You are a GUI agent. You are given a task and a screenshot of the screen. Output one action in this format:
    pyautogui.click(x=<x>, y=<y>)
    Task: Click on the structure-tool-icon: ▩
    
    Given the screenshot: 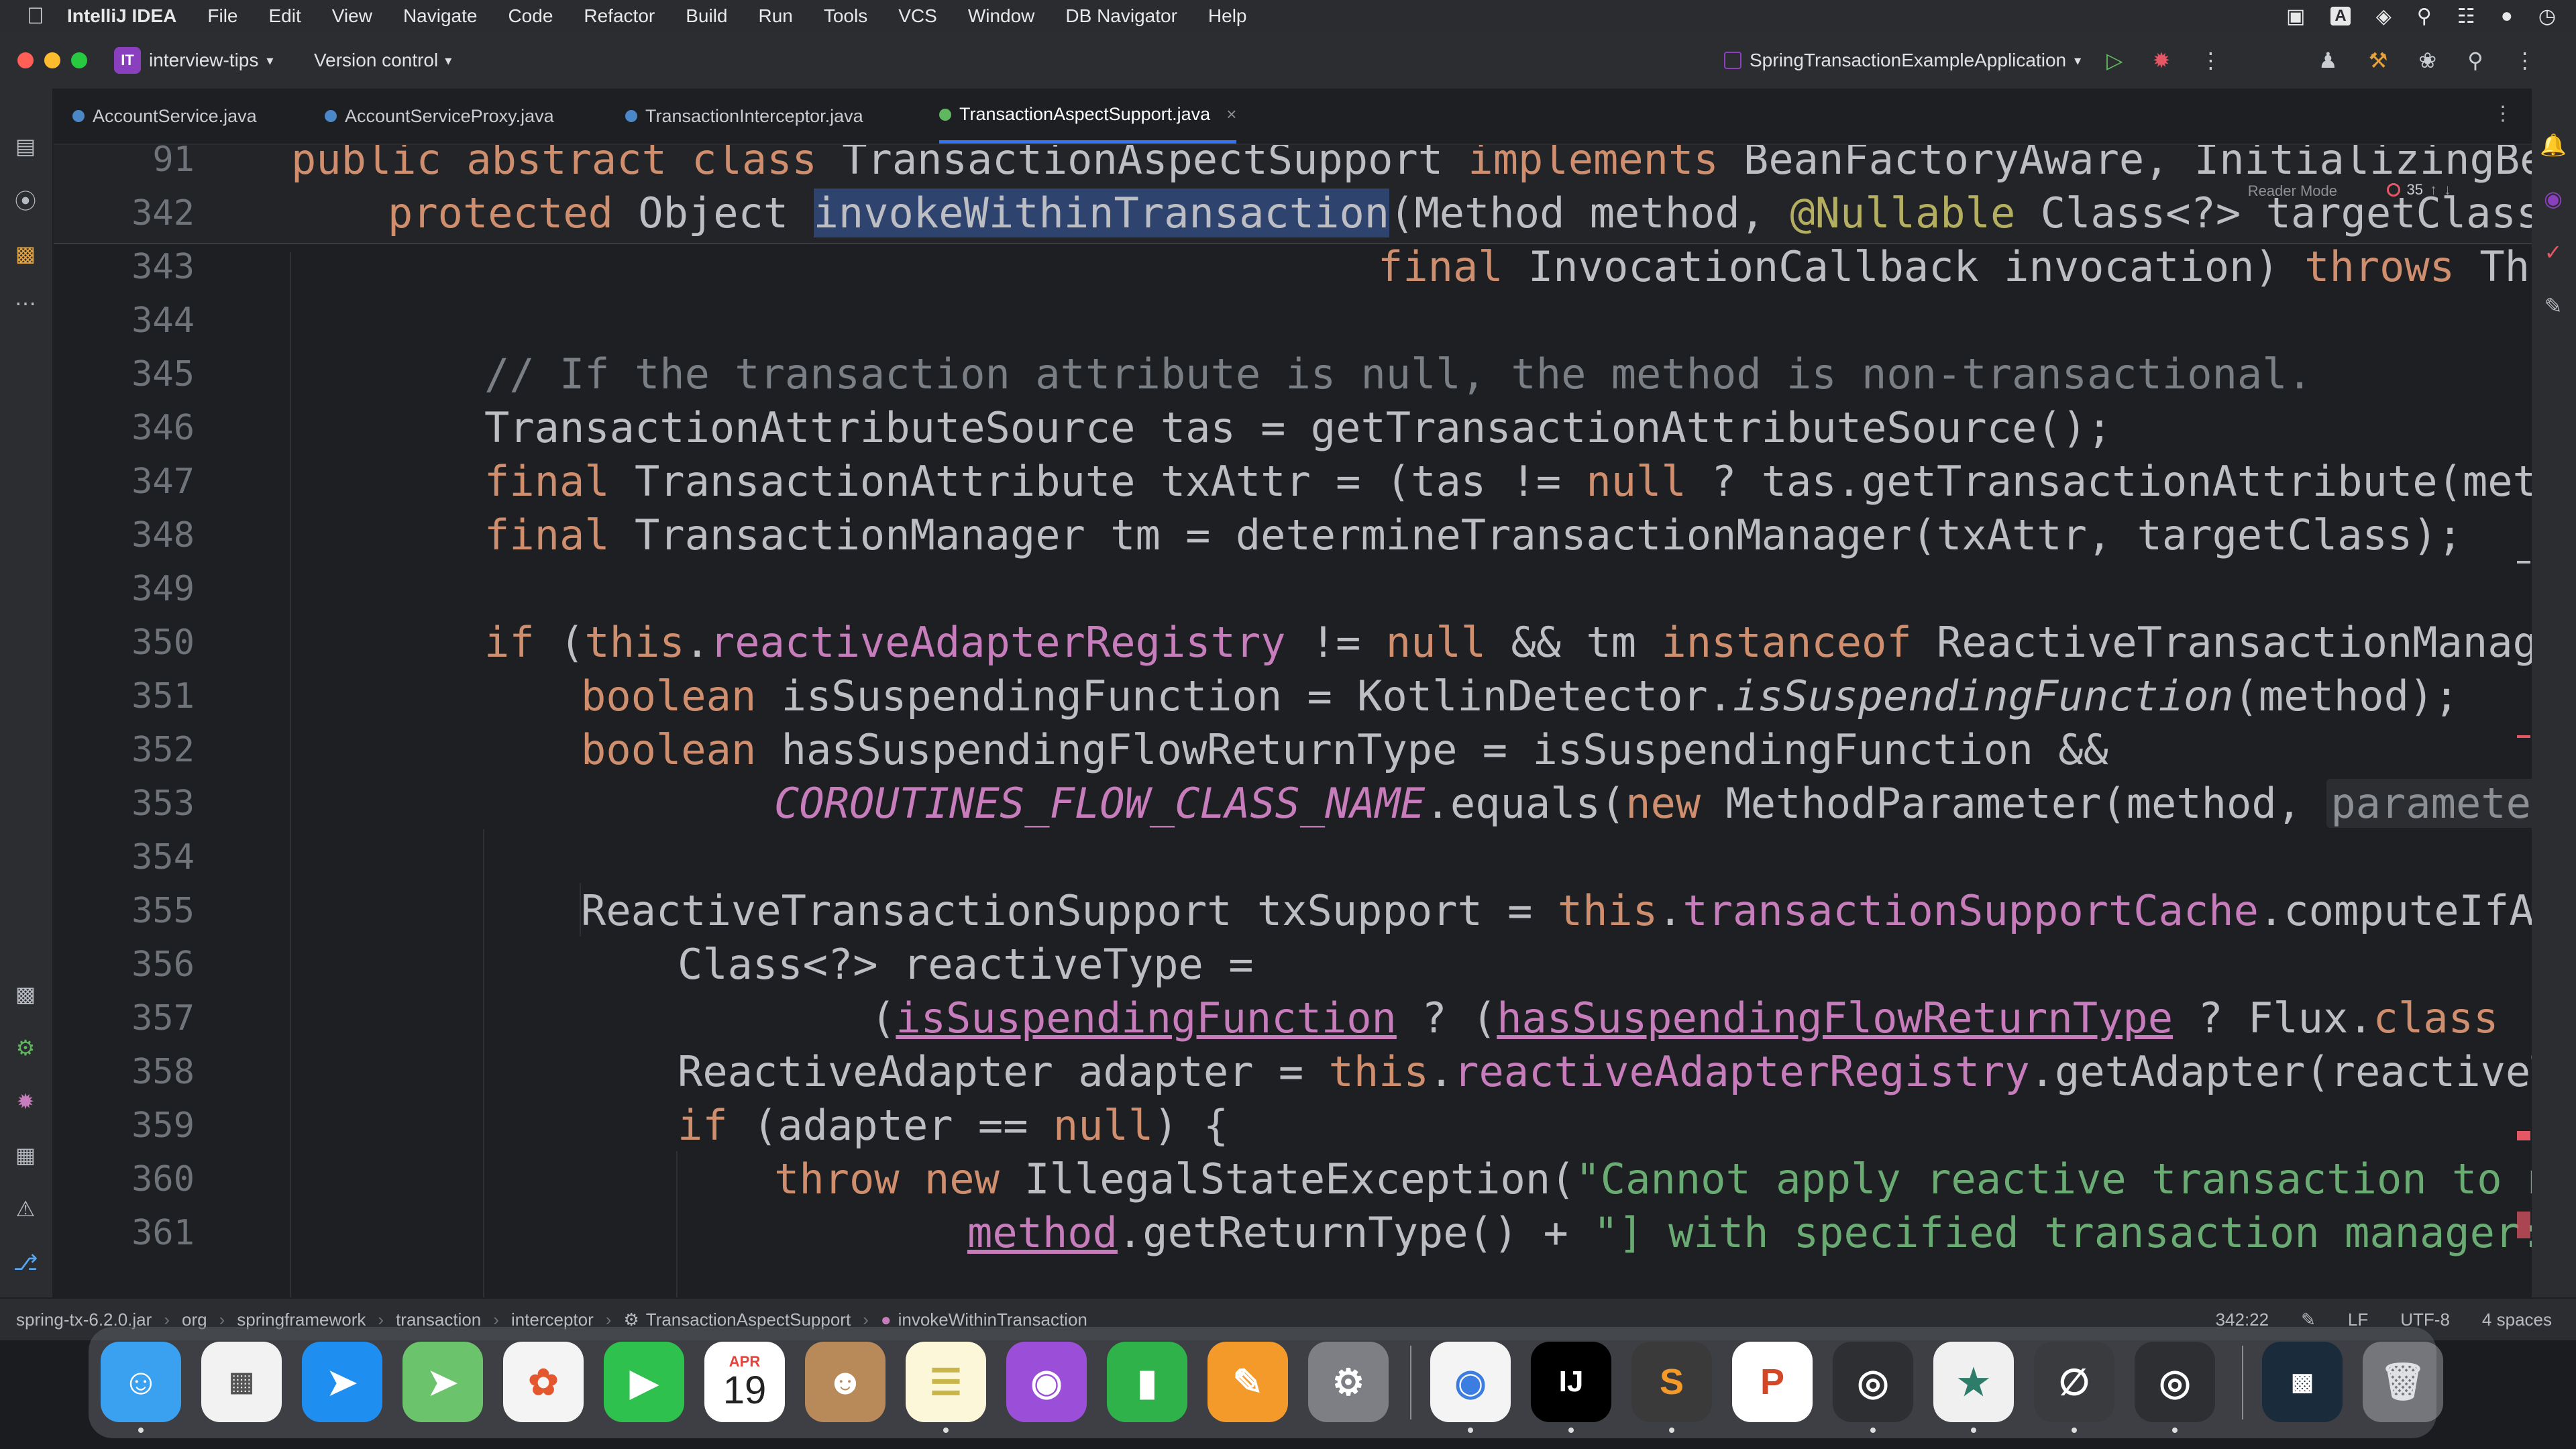 What is the action you would take?
    pyautogui.click(x=25, y=253)
    